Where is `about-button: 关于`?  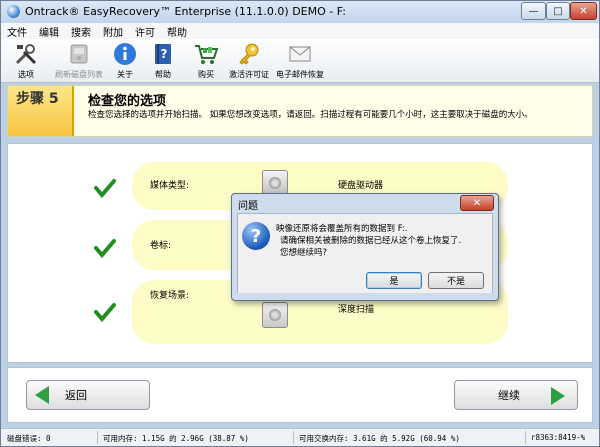 about-button: 关于 is located at coordinates (125, 60).